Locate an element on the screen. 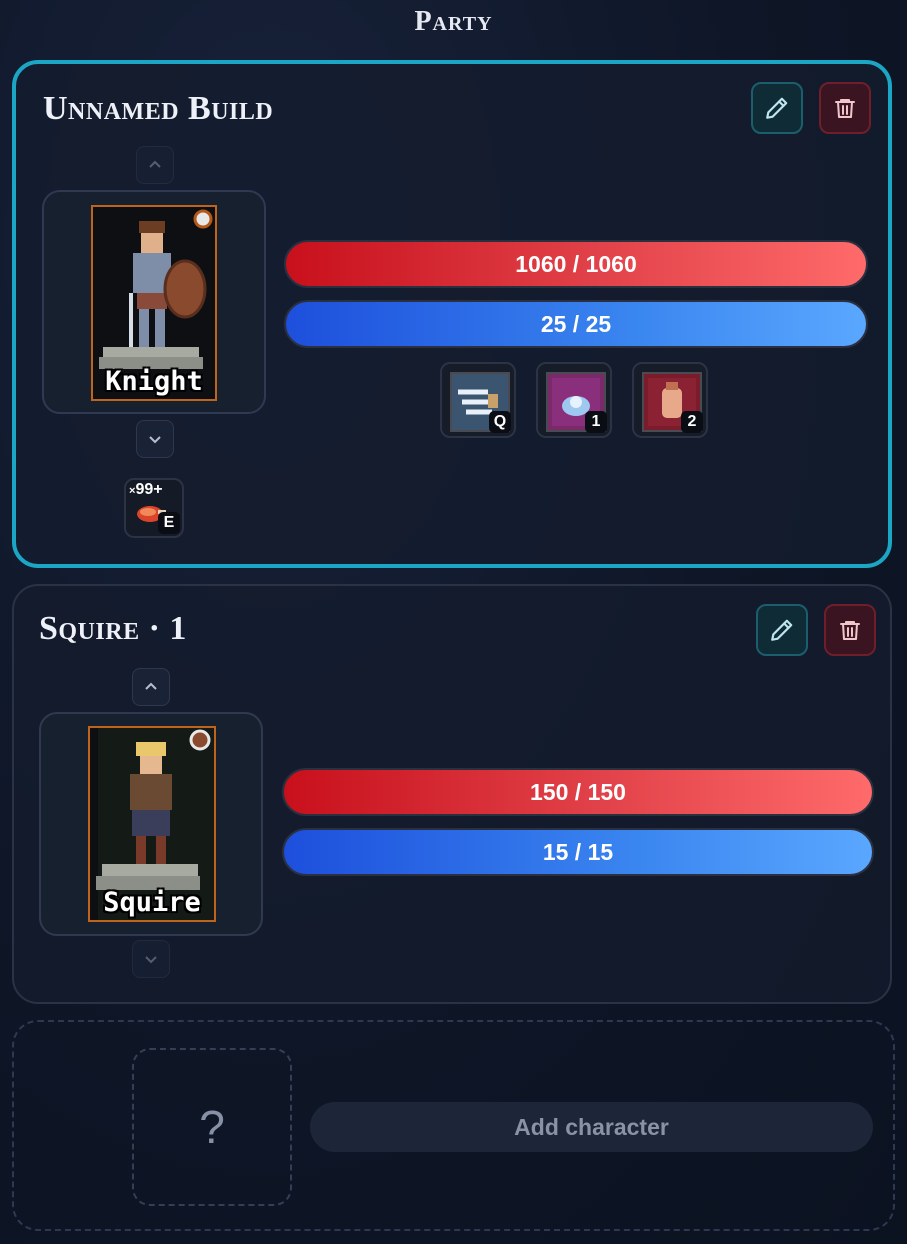 This screenshot has width=907, height=1244. hp-bar: 1060 / 1060 is located at coordinates (576, 264).